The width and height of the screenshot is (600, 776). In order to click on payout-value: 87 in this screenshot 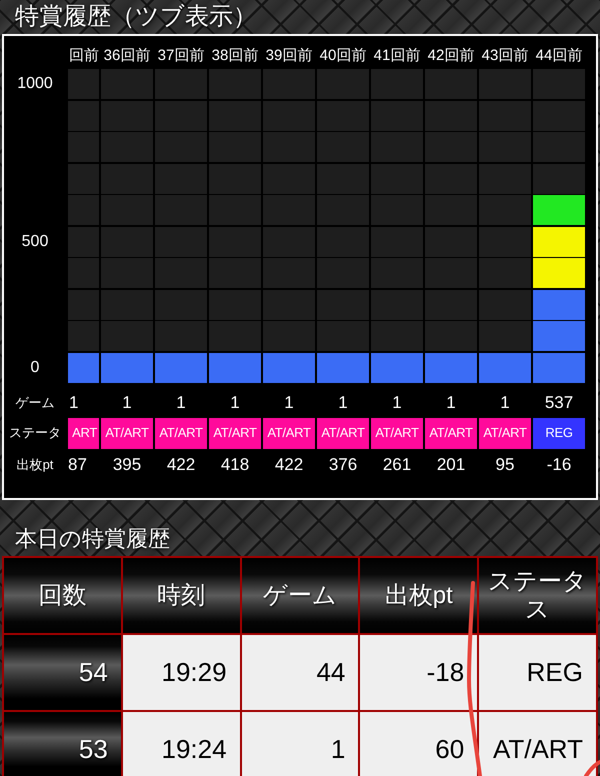, I will do `click(77, 465)`.